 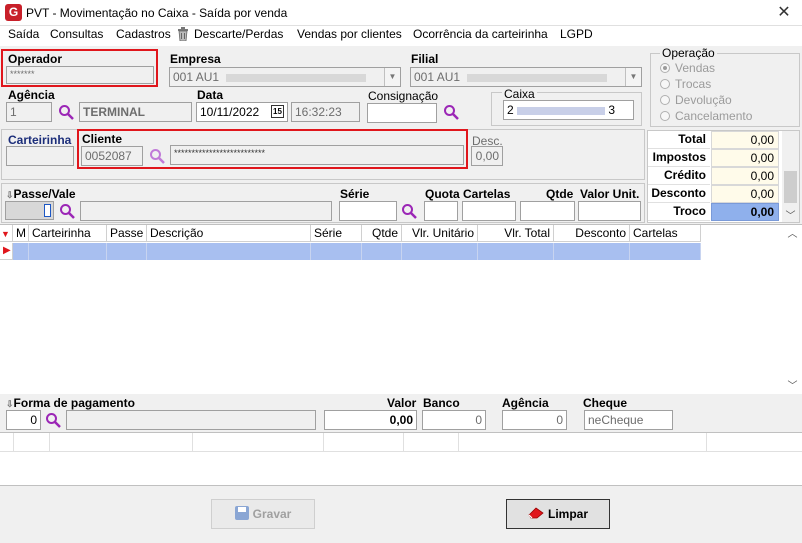 What do you see at coordinates (403, 96) in the screenshot?
I see `consignacao-label: Consignação` at bounding box center [403, 96].